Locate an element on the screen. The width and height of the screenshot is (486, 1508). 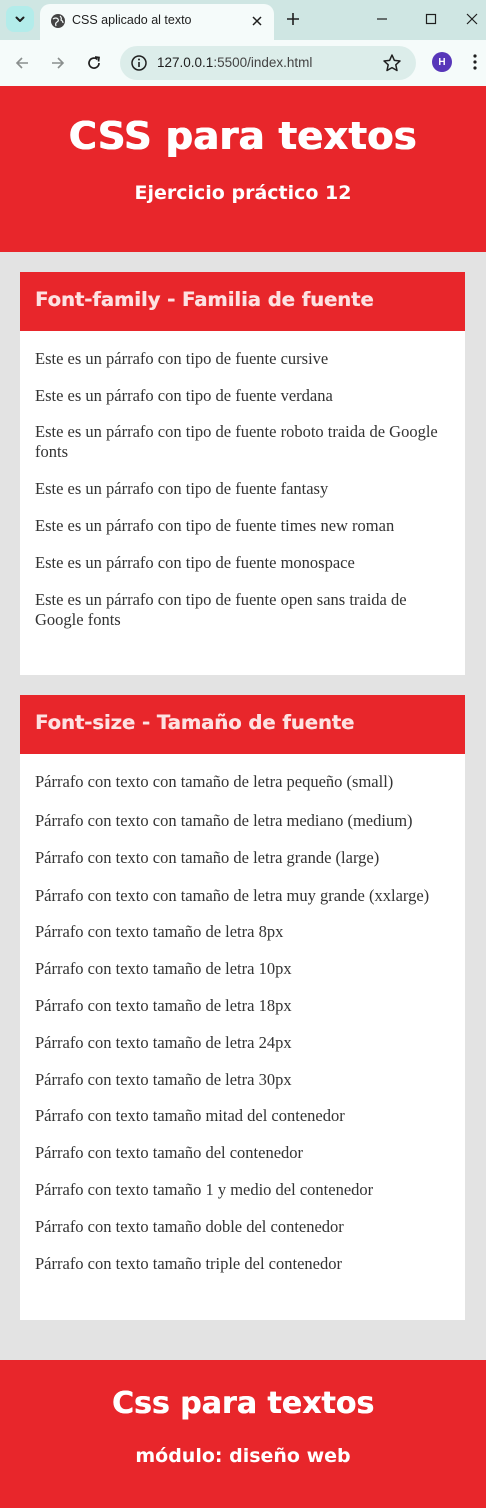
footer-subtitle: módulo: diseño web is located at coordinates (243, 1456).